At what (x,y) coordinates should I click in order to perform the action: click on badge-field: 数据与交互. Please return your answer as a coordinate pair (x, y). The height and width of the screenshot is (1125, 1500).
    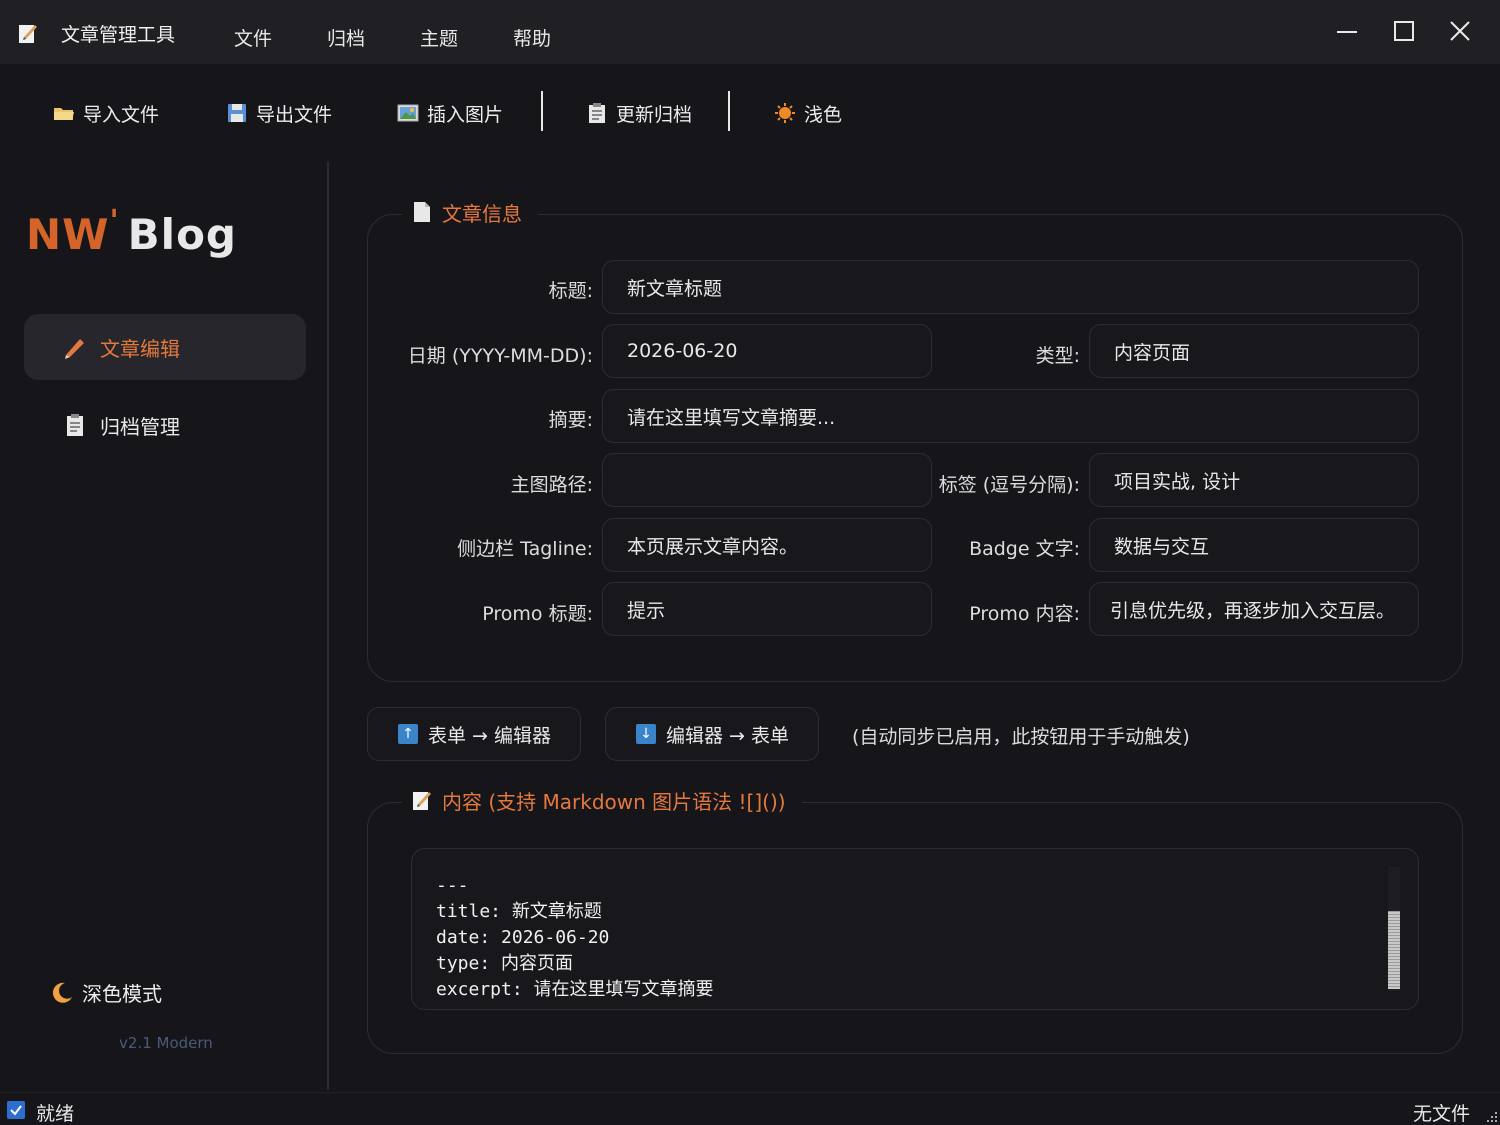
    Looking at the image, I should click on (1254, 545).